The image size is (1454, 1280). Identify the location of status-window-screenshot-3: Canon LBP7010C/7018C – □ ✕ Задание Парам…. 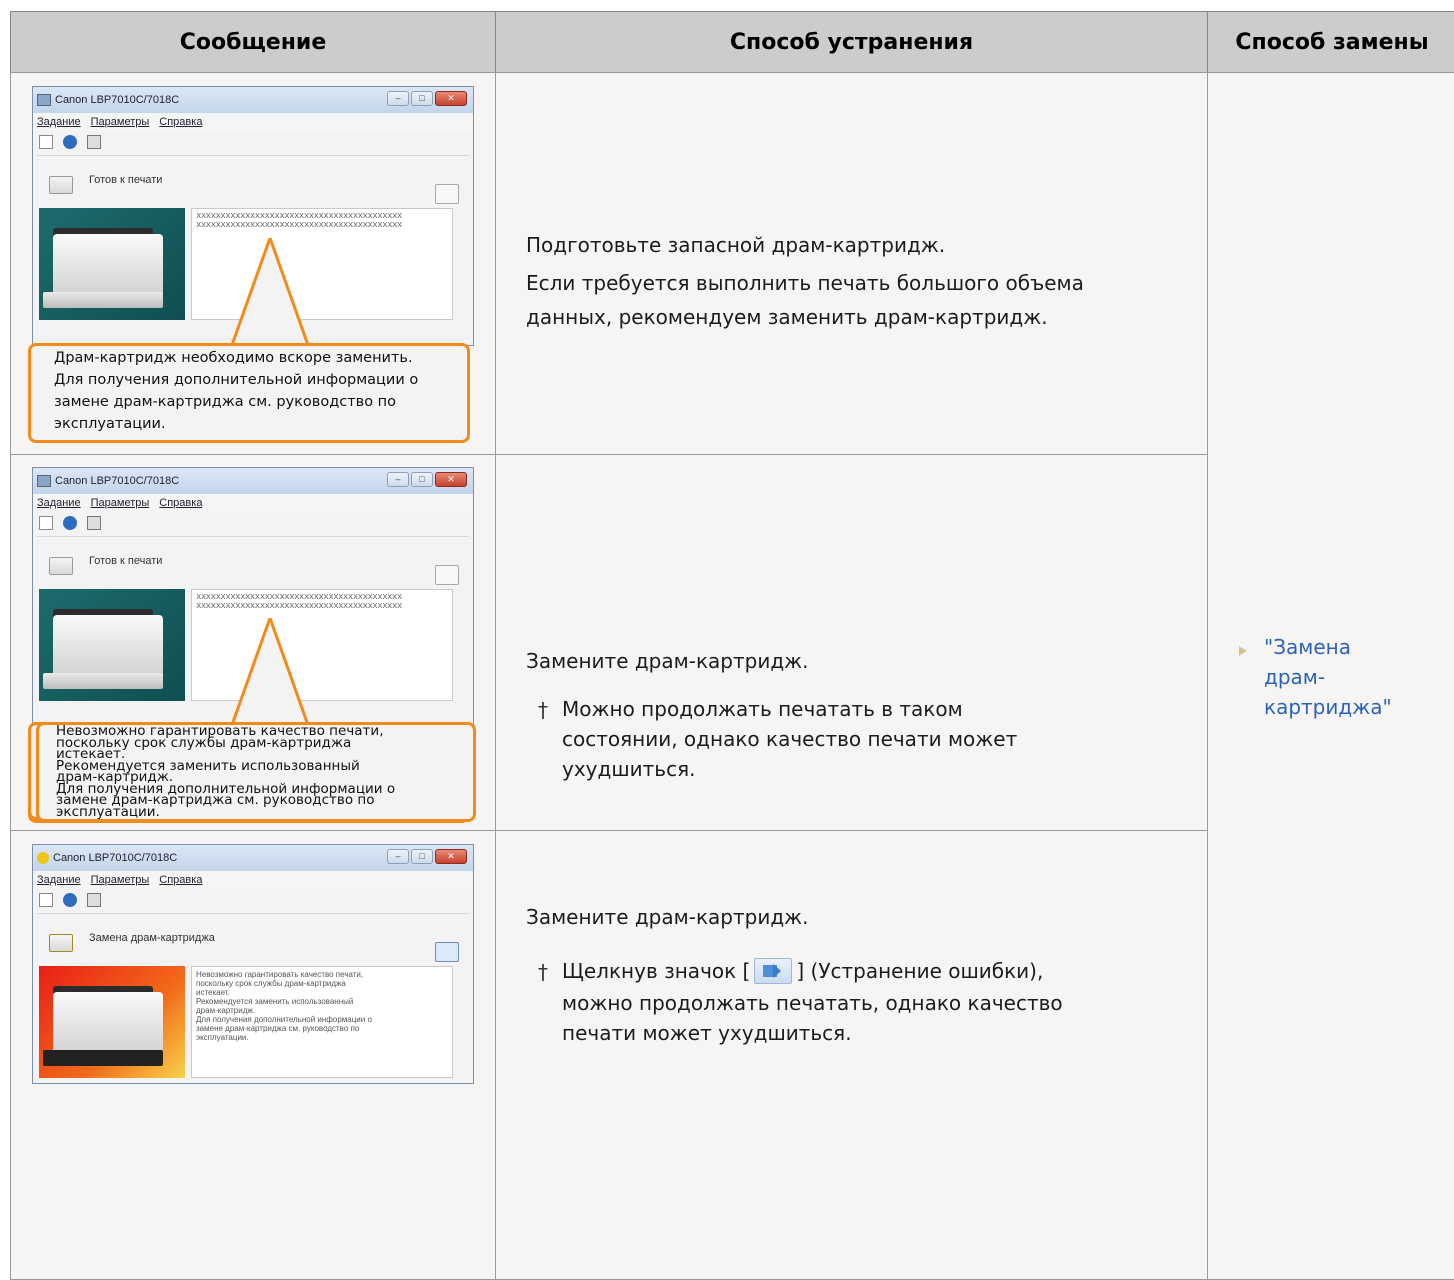
(253, 964).